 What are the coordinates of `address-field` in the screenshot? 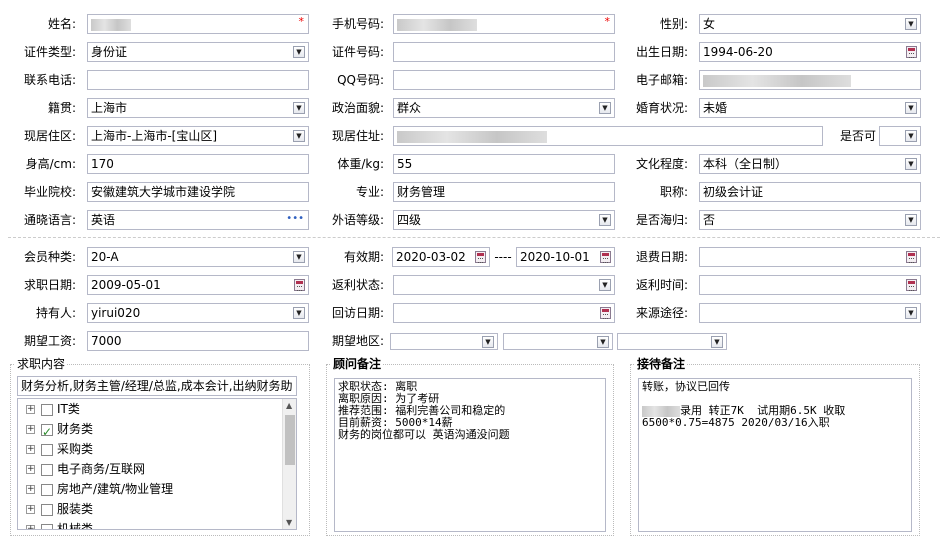 It's located at (608, 136).